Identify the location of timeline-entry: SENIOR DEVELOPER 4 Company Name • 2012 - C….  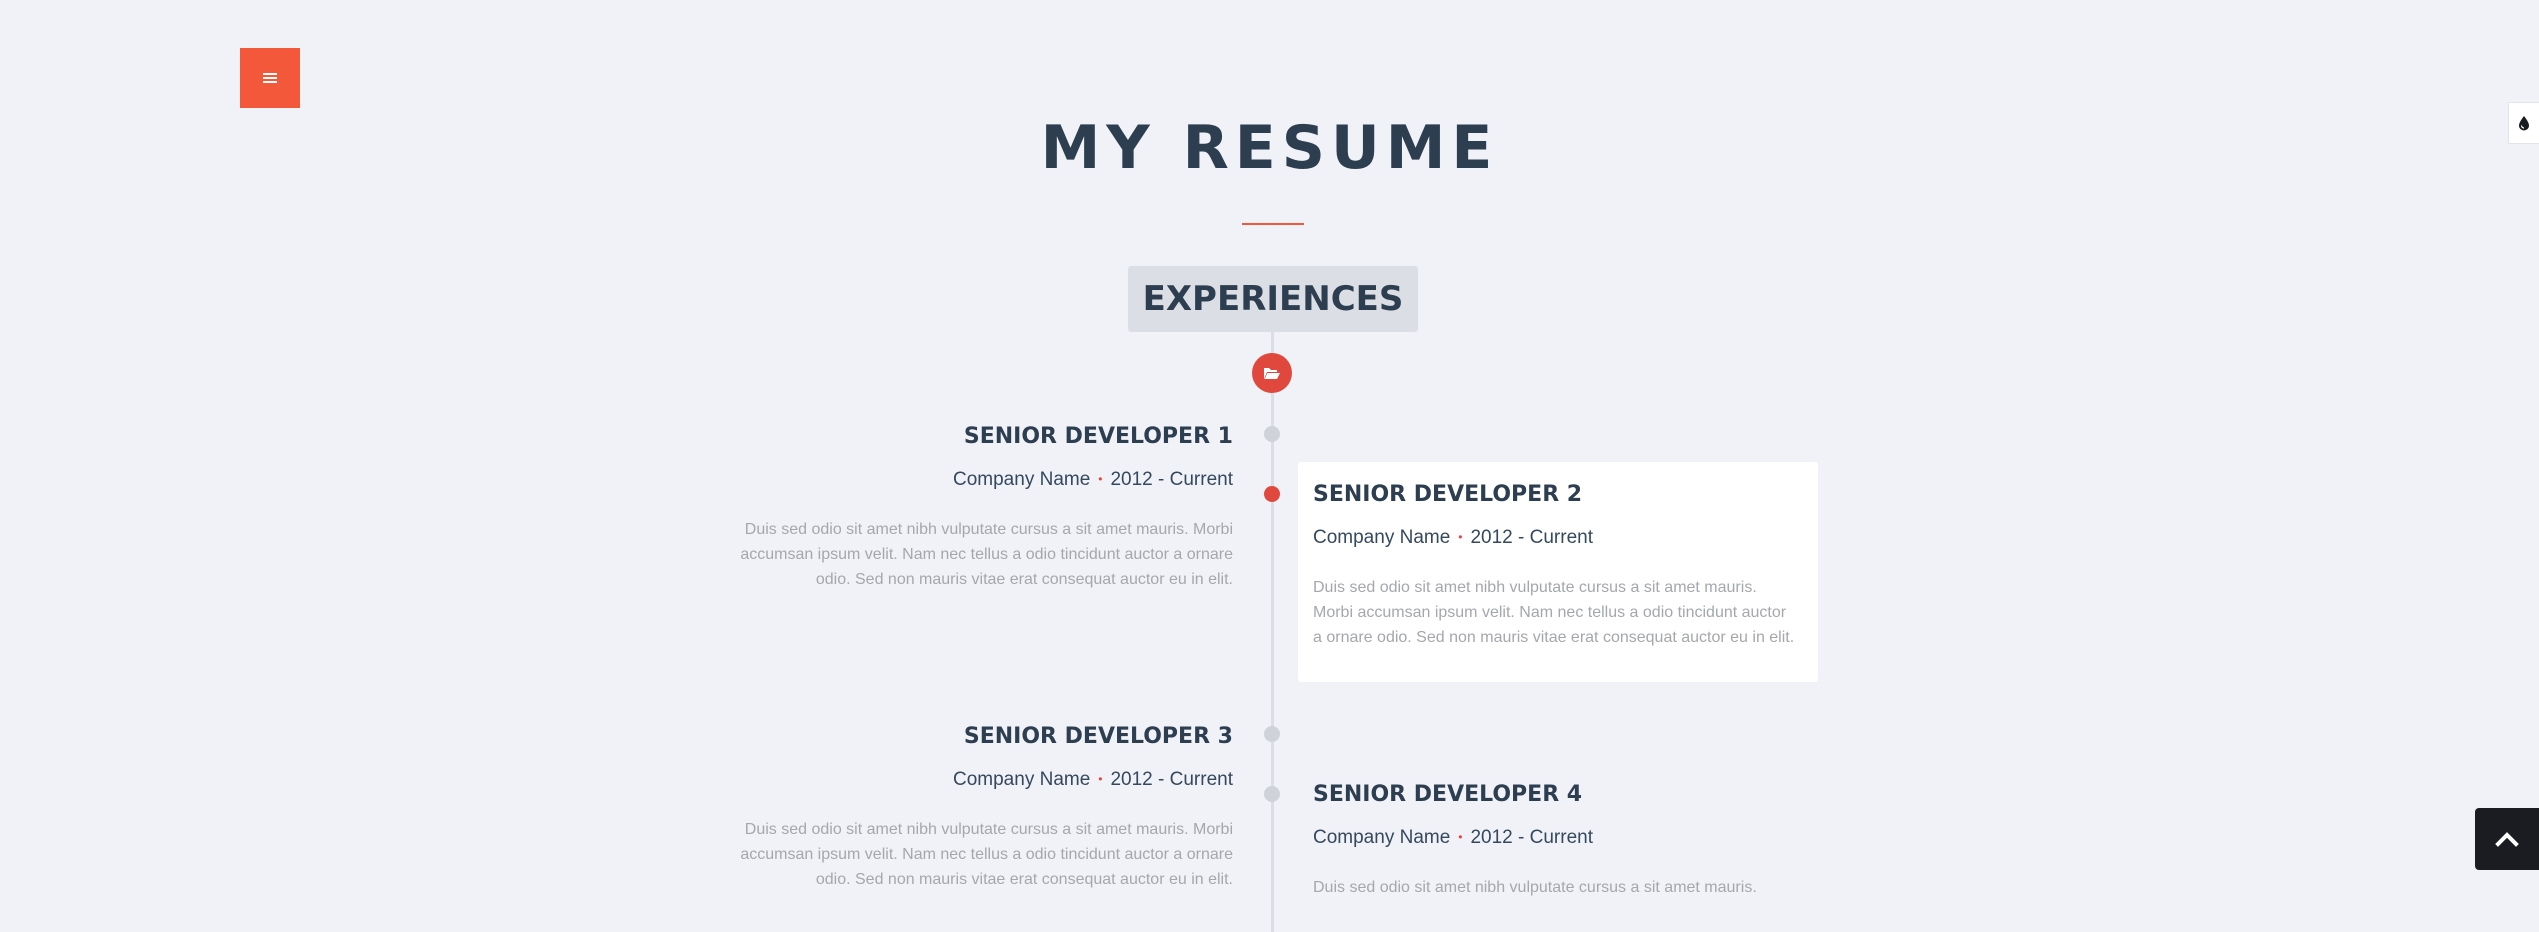
(1558, 841).